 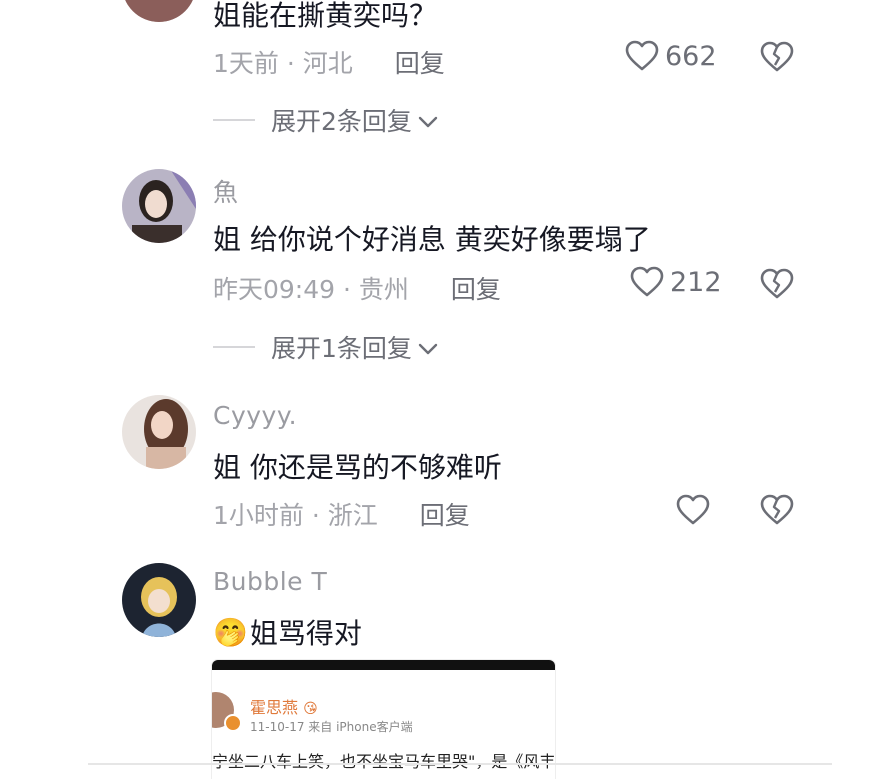 What do you see at coordinates (295, 515) in the screenshot?
I see `comment-time-location: 1小时前 · 浙江` at bounding box center [295, 515].